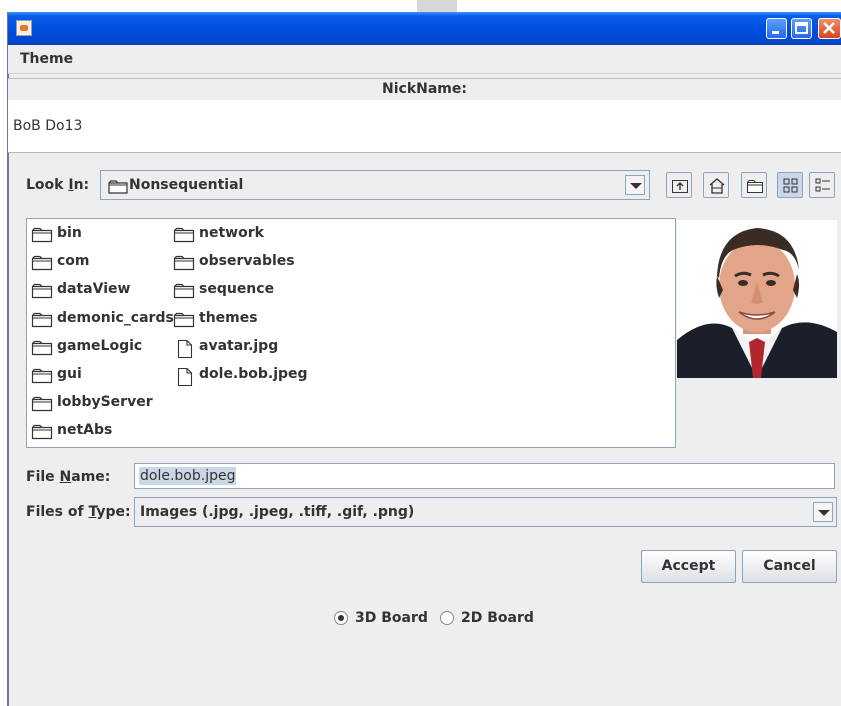 This screenshot has height=706, width=841. I want to click on details-view-icon, so click(822, 185).